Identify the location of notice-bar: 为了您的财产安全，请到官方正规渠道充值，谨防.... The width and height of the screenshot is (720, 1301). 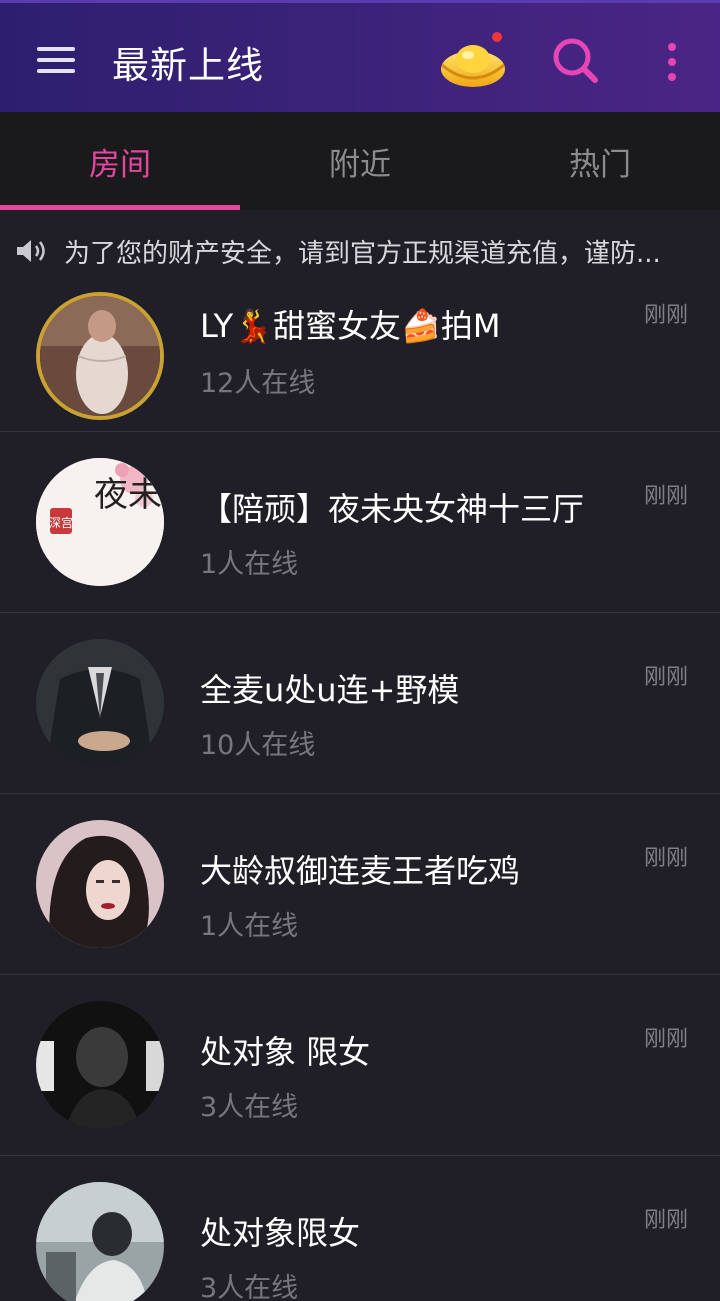
(360, 251).